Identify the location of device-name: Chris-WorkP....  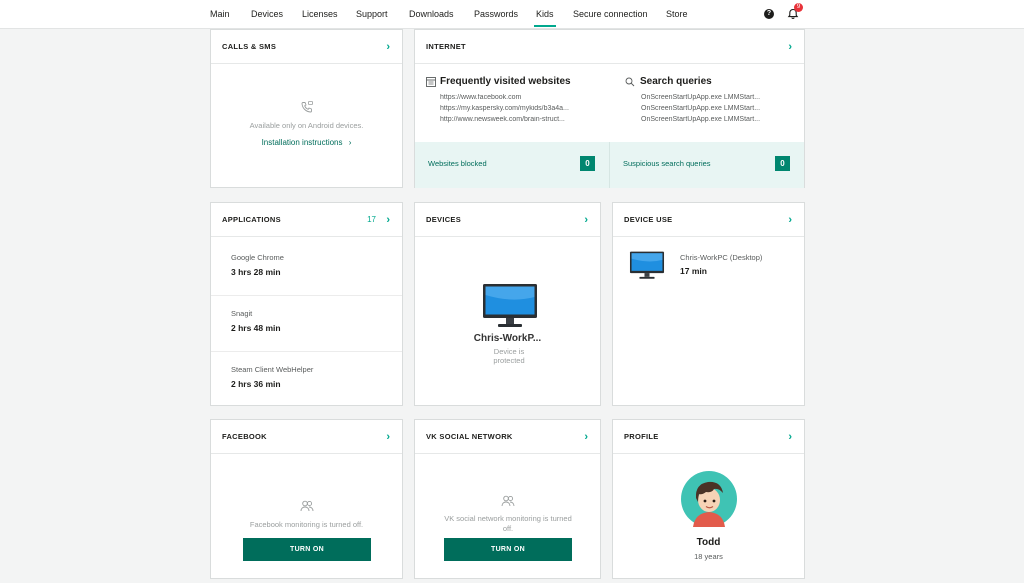
(507, 338).